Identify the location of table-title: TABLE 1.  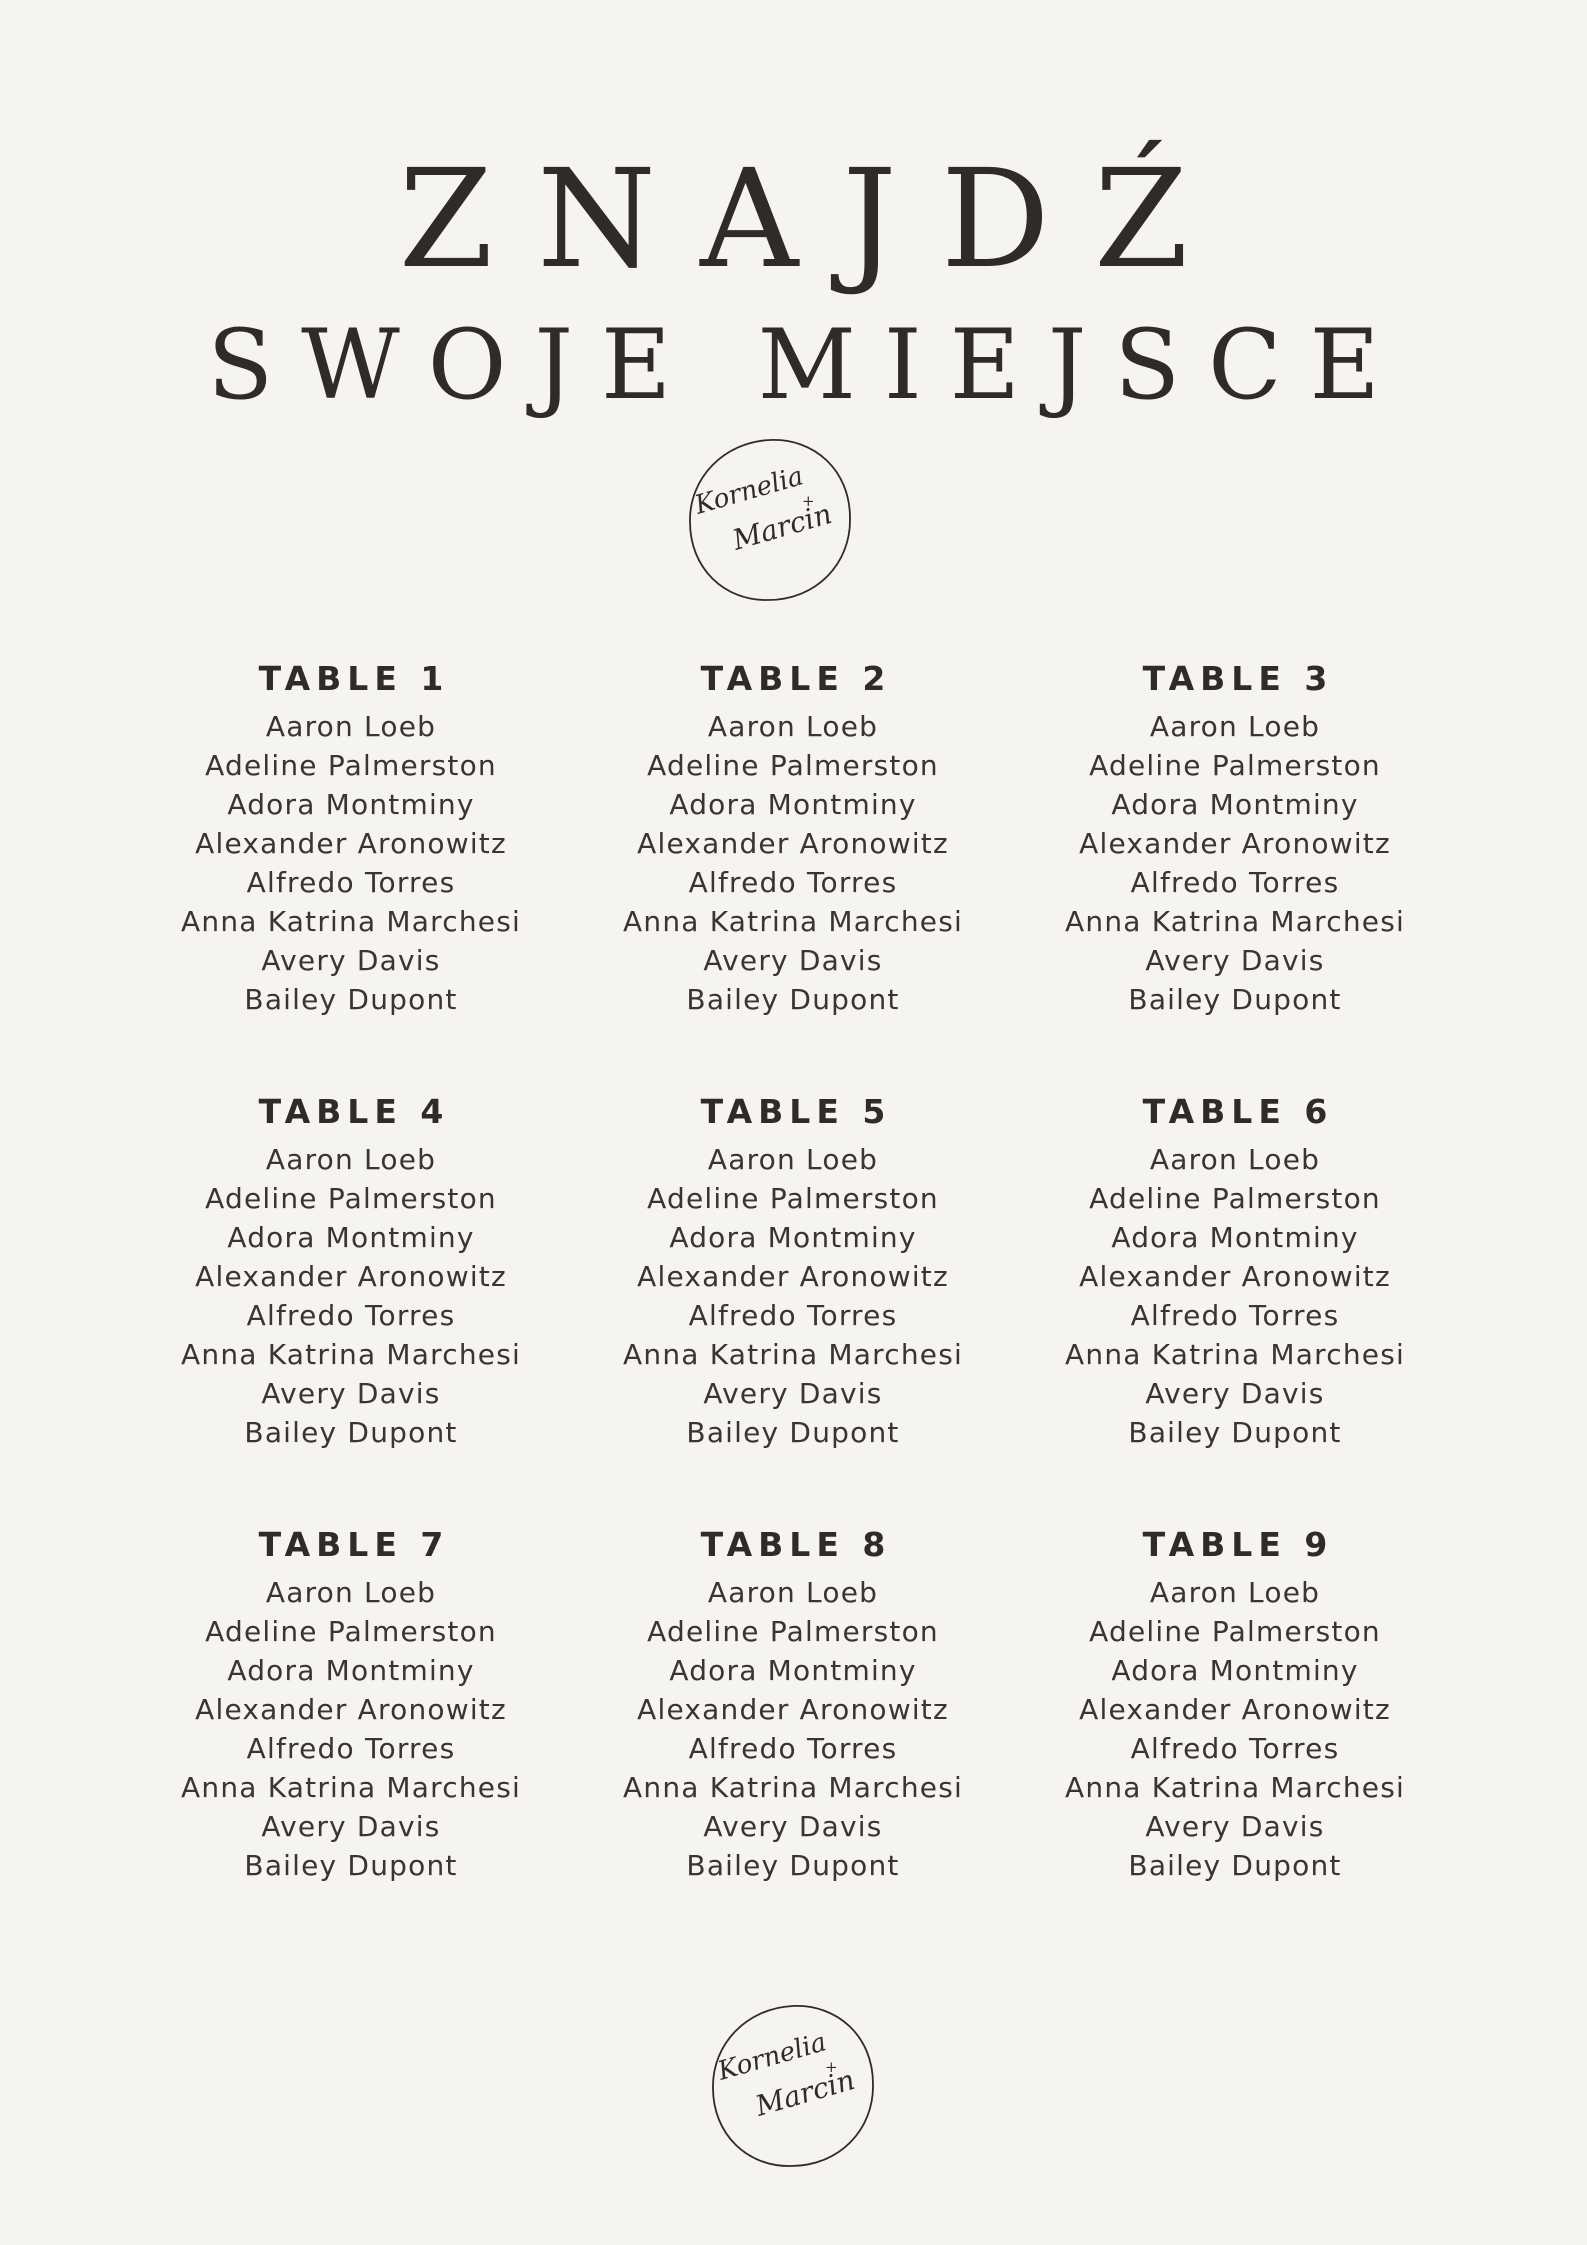
(354, 678).